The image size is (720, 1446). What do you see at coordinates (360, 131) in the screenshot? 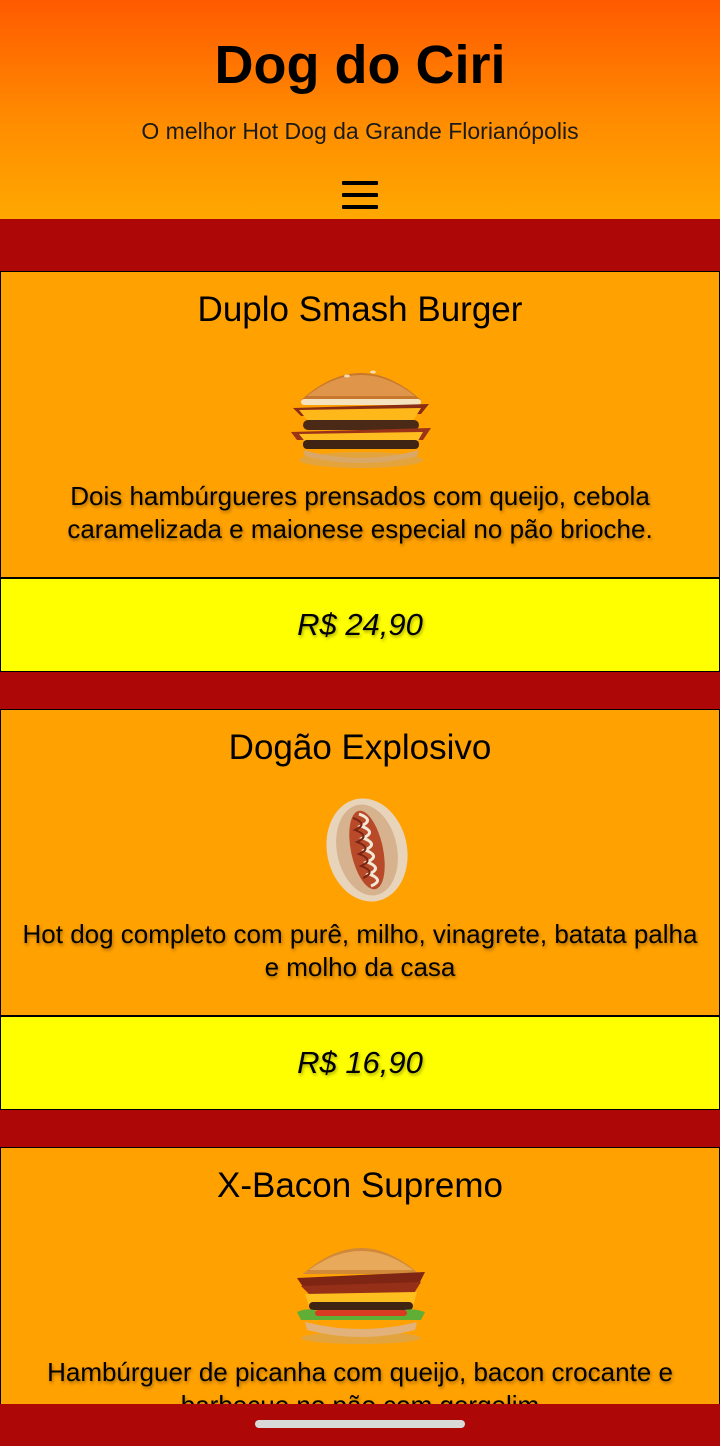
I see `site-subtitle: O melhor Hot Dog da Grande Florianópolis` at bounding box center [360, 131].